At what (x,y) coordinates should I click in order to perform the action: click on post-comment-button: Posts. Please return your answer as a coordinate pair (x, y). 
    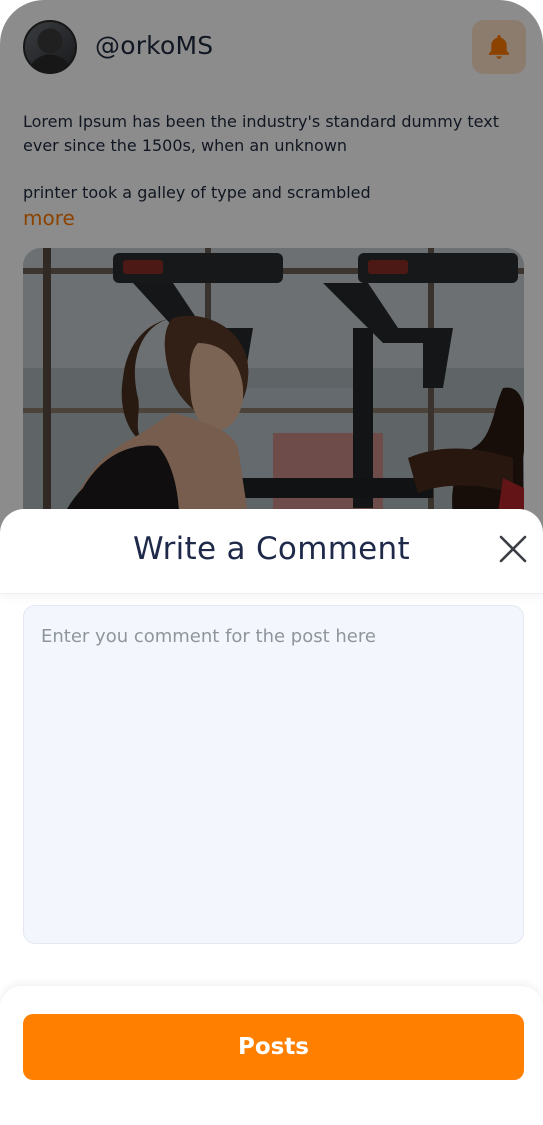
    Looking at the image, I should click on (273, 1047).